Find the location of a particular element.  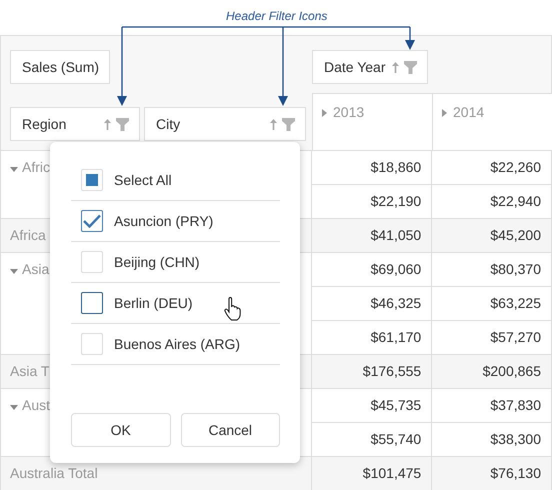

table-cell: $76,130 is located at coordinates (491, 473).